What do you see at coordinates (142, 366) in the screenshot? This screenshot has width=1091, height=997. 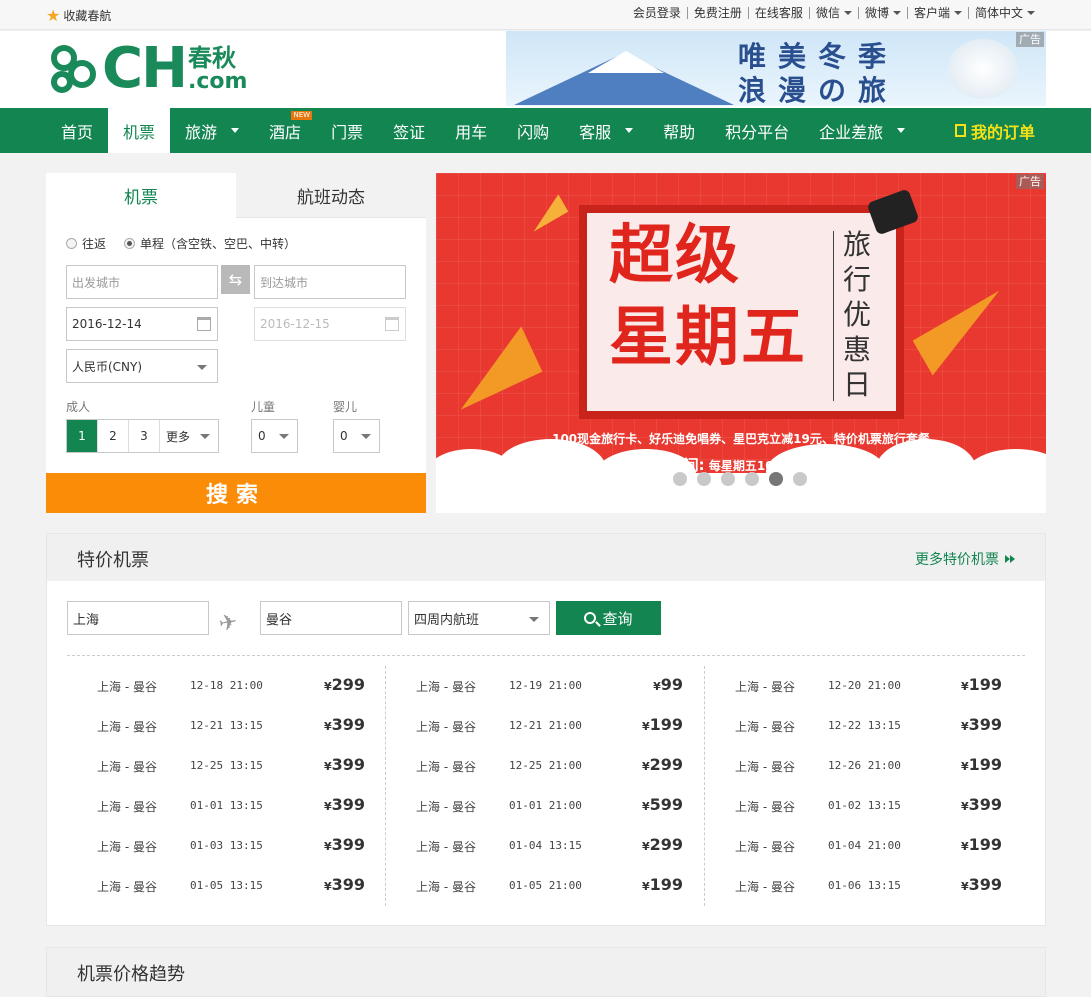 I see `currency-select: 人民币(CNY)` at bounding box center [142, 366].